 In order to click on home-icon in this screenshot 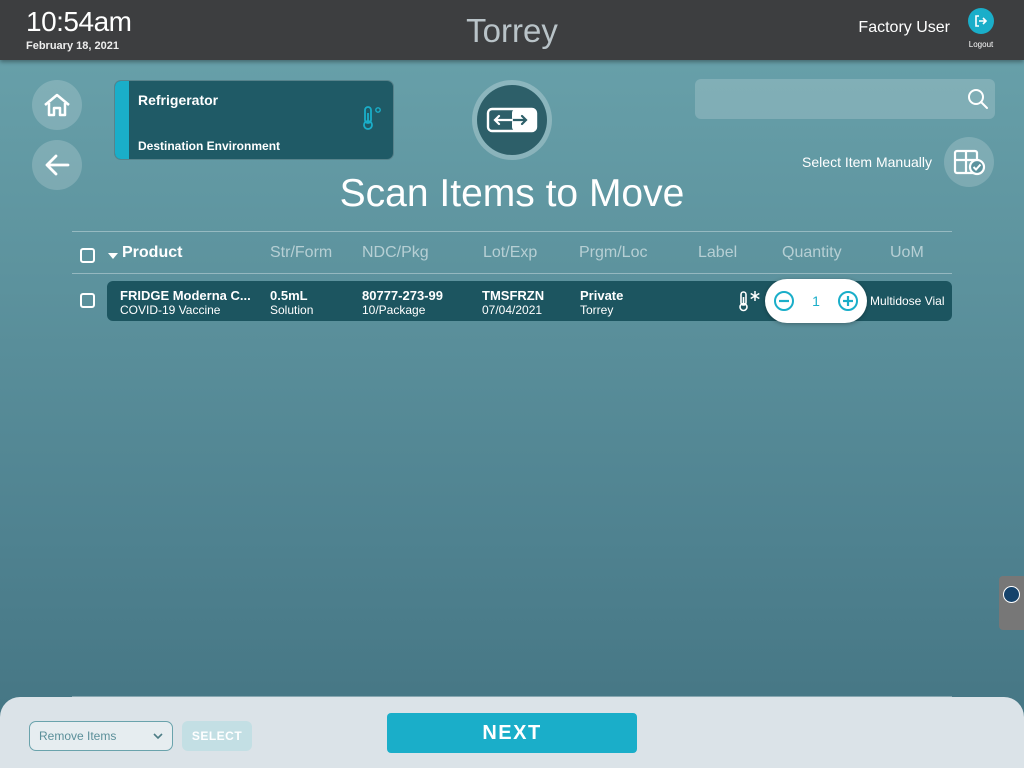, I will do `click(57, 105)`.